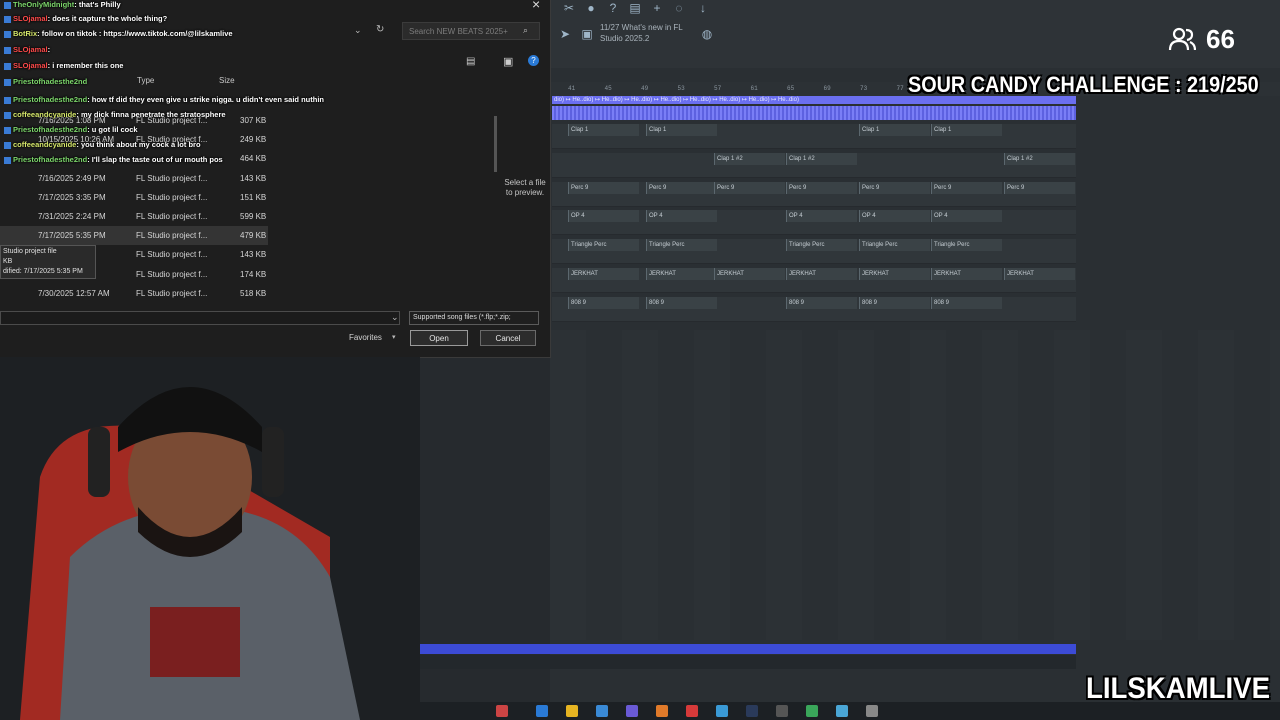 The width and height of the screenshot is (1280, 720). What do you see at coordinates (591, 8) in the screenshot?
I see `mic-icon: ●` at bounding box center [591, 8].